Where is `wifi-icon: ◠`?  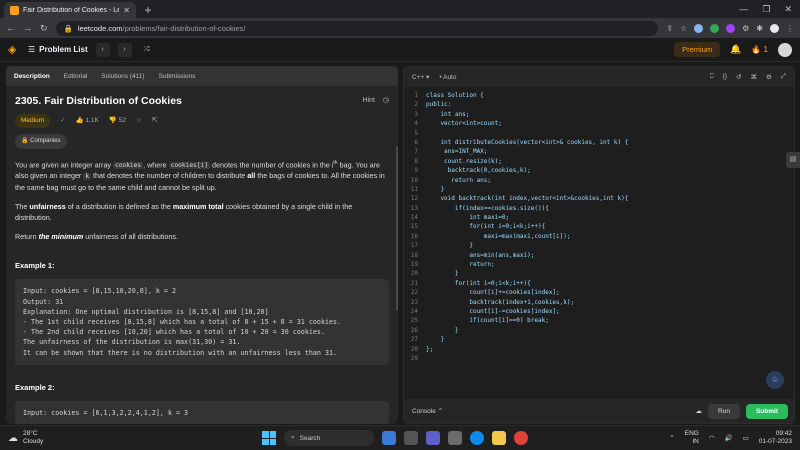
wifi-icon: ◠ is located at coordinates (712, 438).